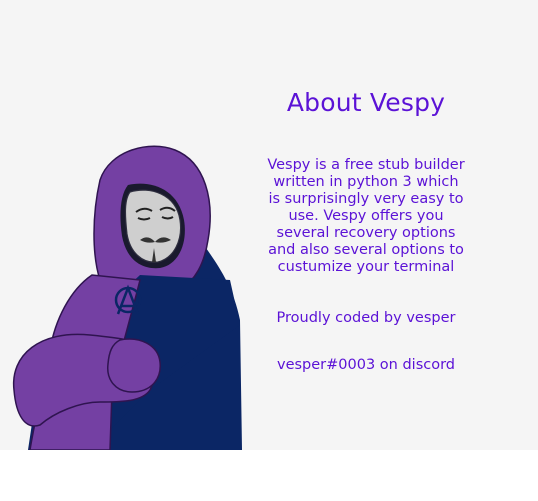  I want to click on page-title: About Vespy, so click(366, 102).